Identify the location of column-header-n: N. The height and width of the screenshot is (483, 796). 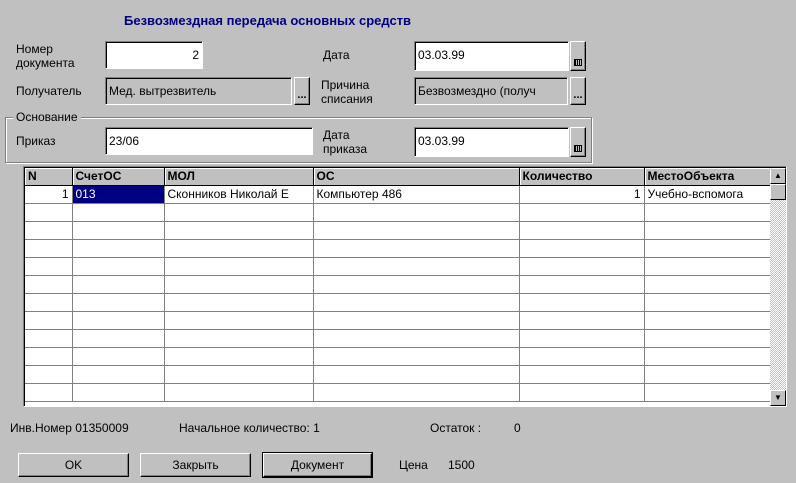
(49, 177).